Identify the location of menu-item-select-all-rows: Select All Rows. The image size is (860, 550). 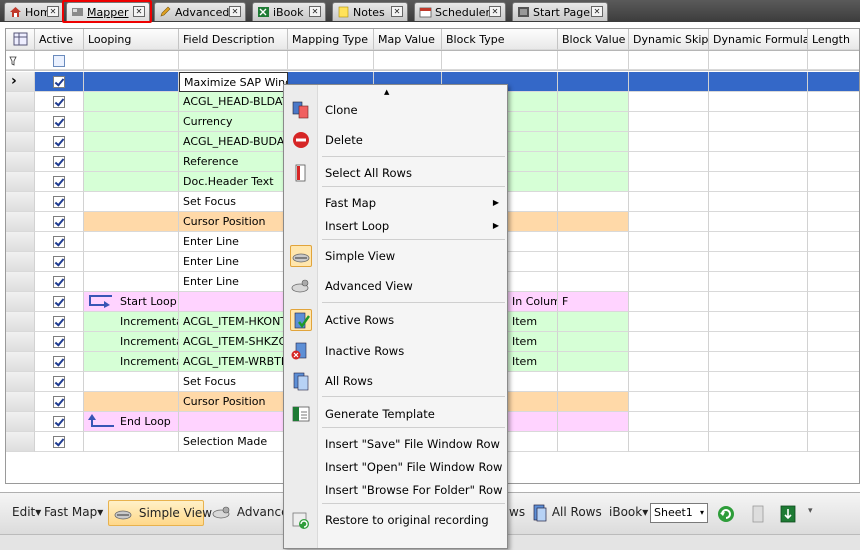
(412, 173).